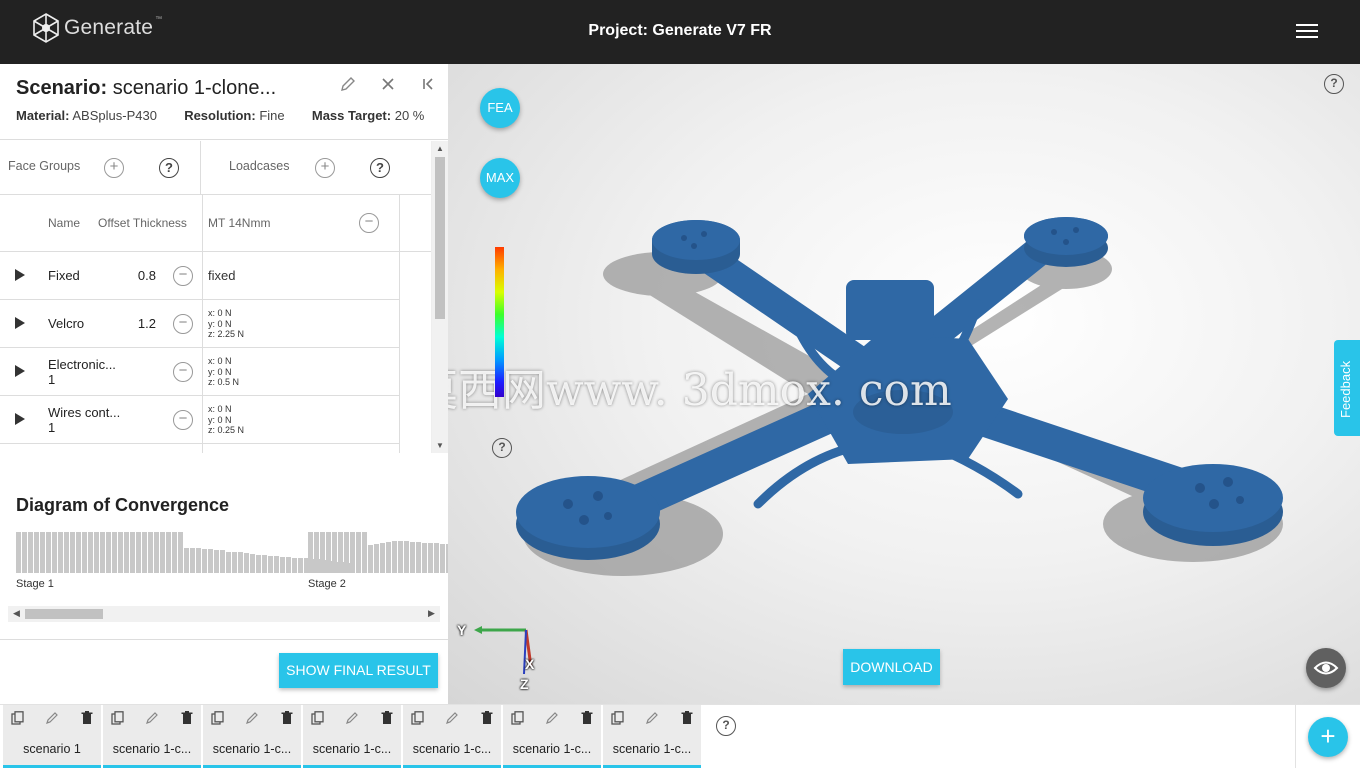 This screenshot has width=1360, height=768. What do you see at coordinates (431, 613) in the screenshot?
I see `scroll-right-arrow: ▶` at bounding box center [431, 613].